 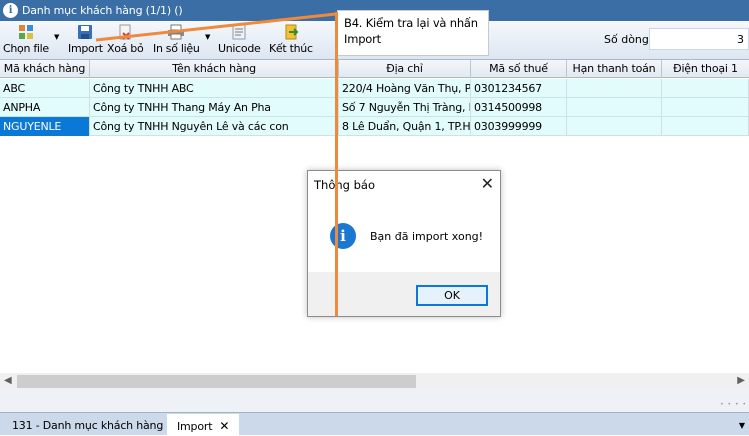 What do you see at coordinates (519, 107) in the screenshot?
I see `cell-tax-code: 0314500998` at bounding box center [519, 107].